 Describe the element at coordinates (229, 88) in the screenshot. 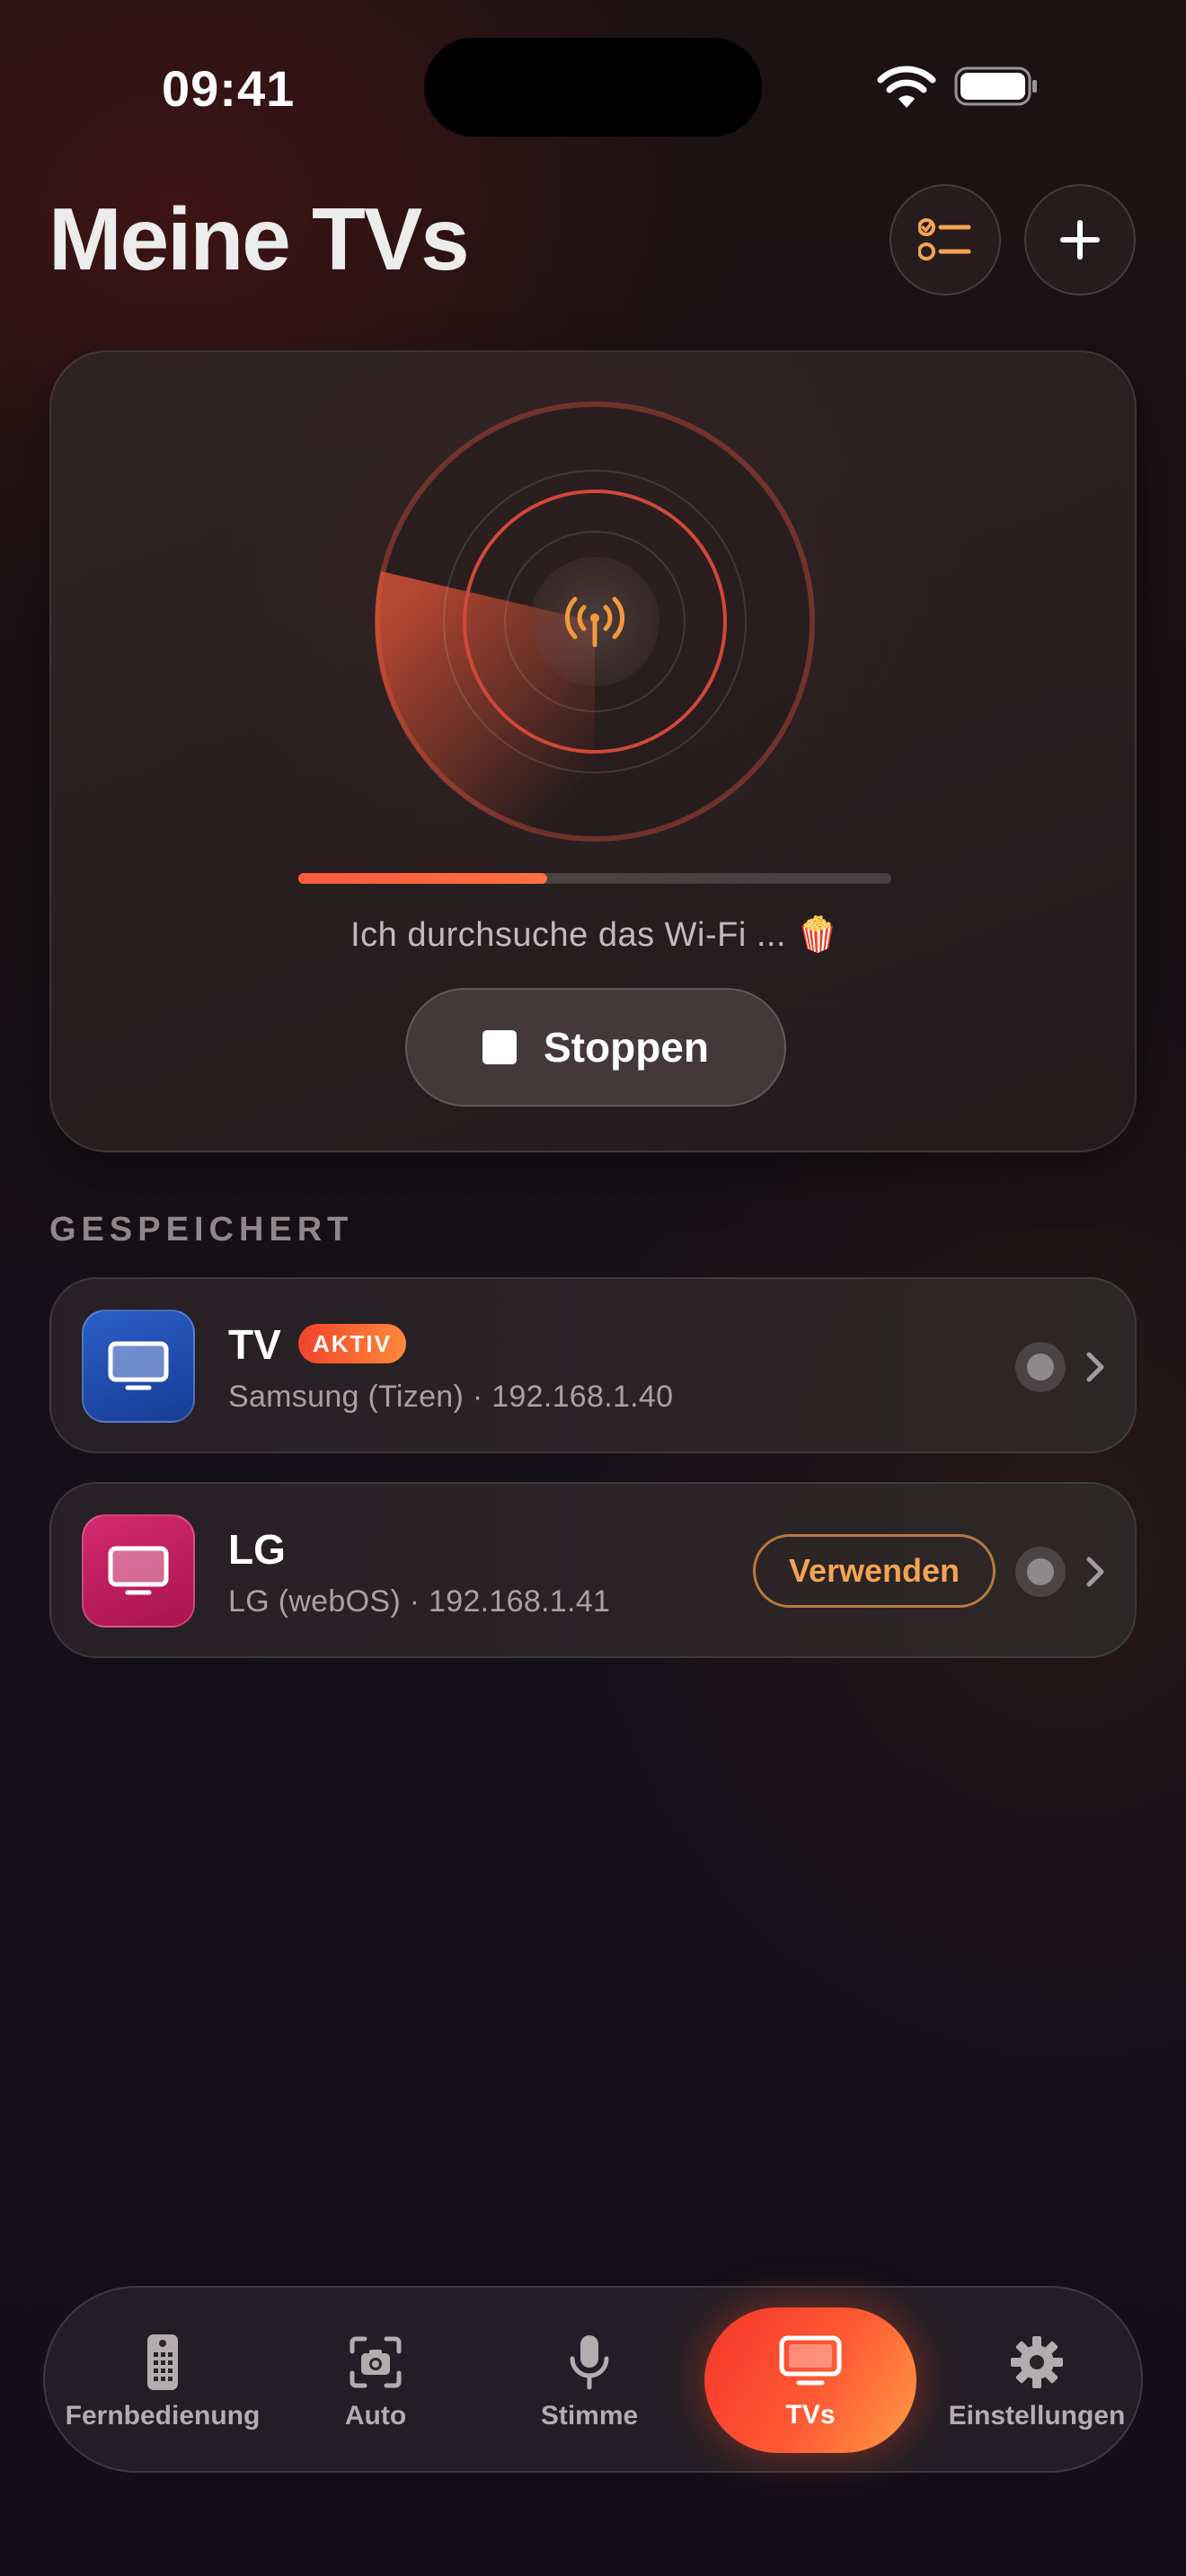

I see `status-time: 09:41` at that location.